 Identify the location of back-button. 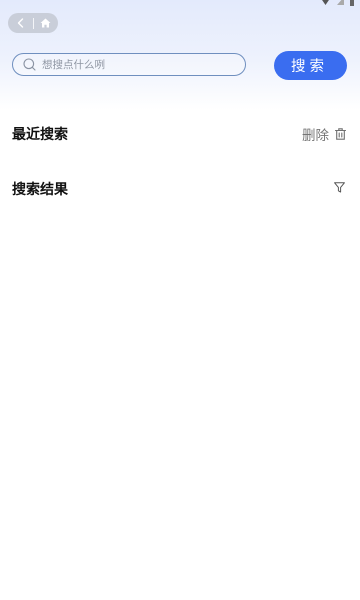
(20, 23).